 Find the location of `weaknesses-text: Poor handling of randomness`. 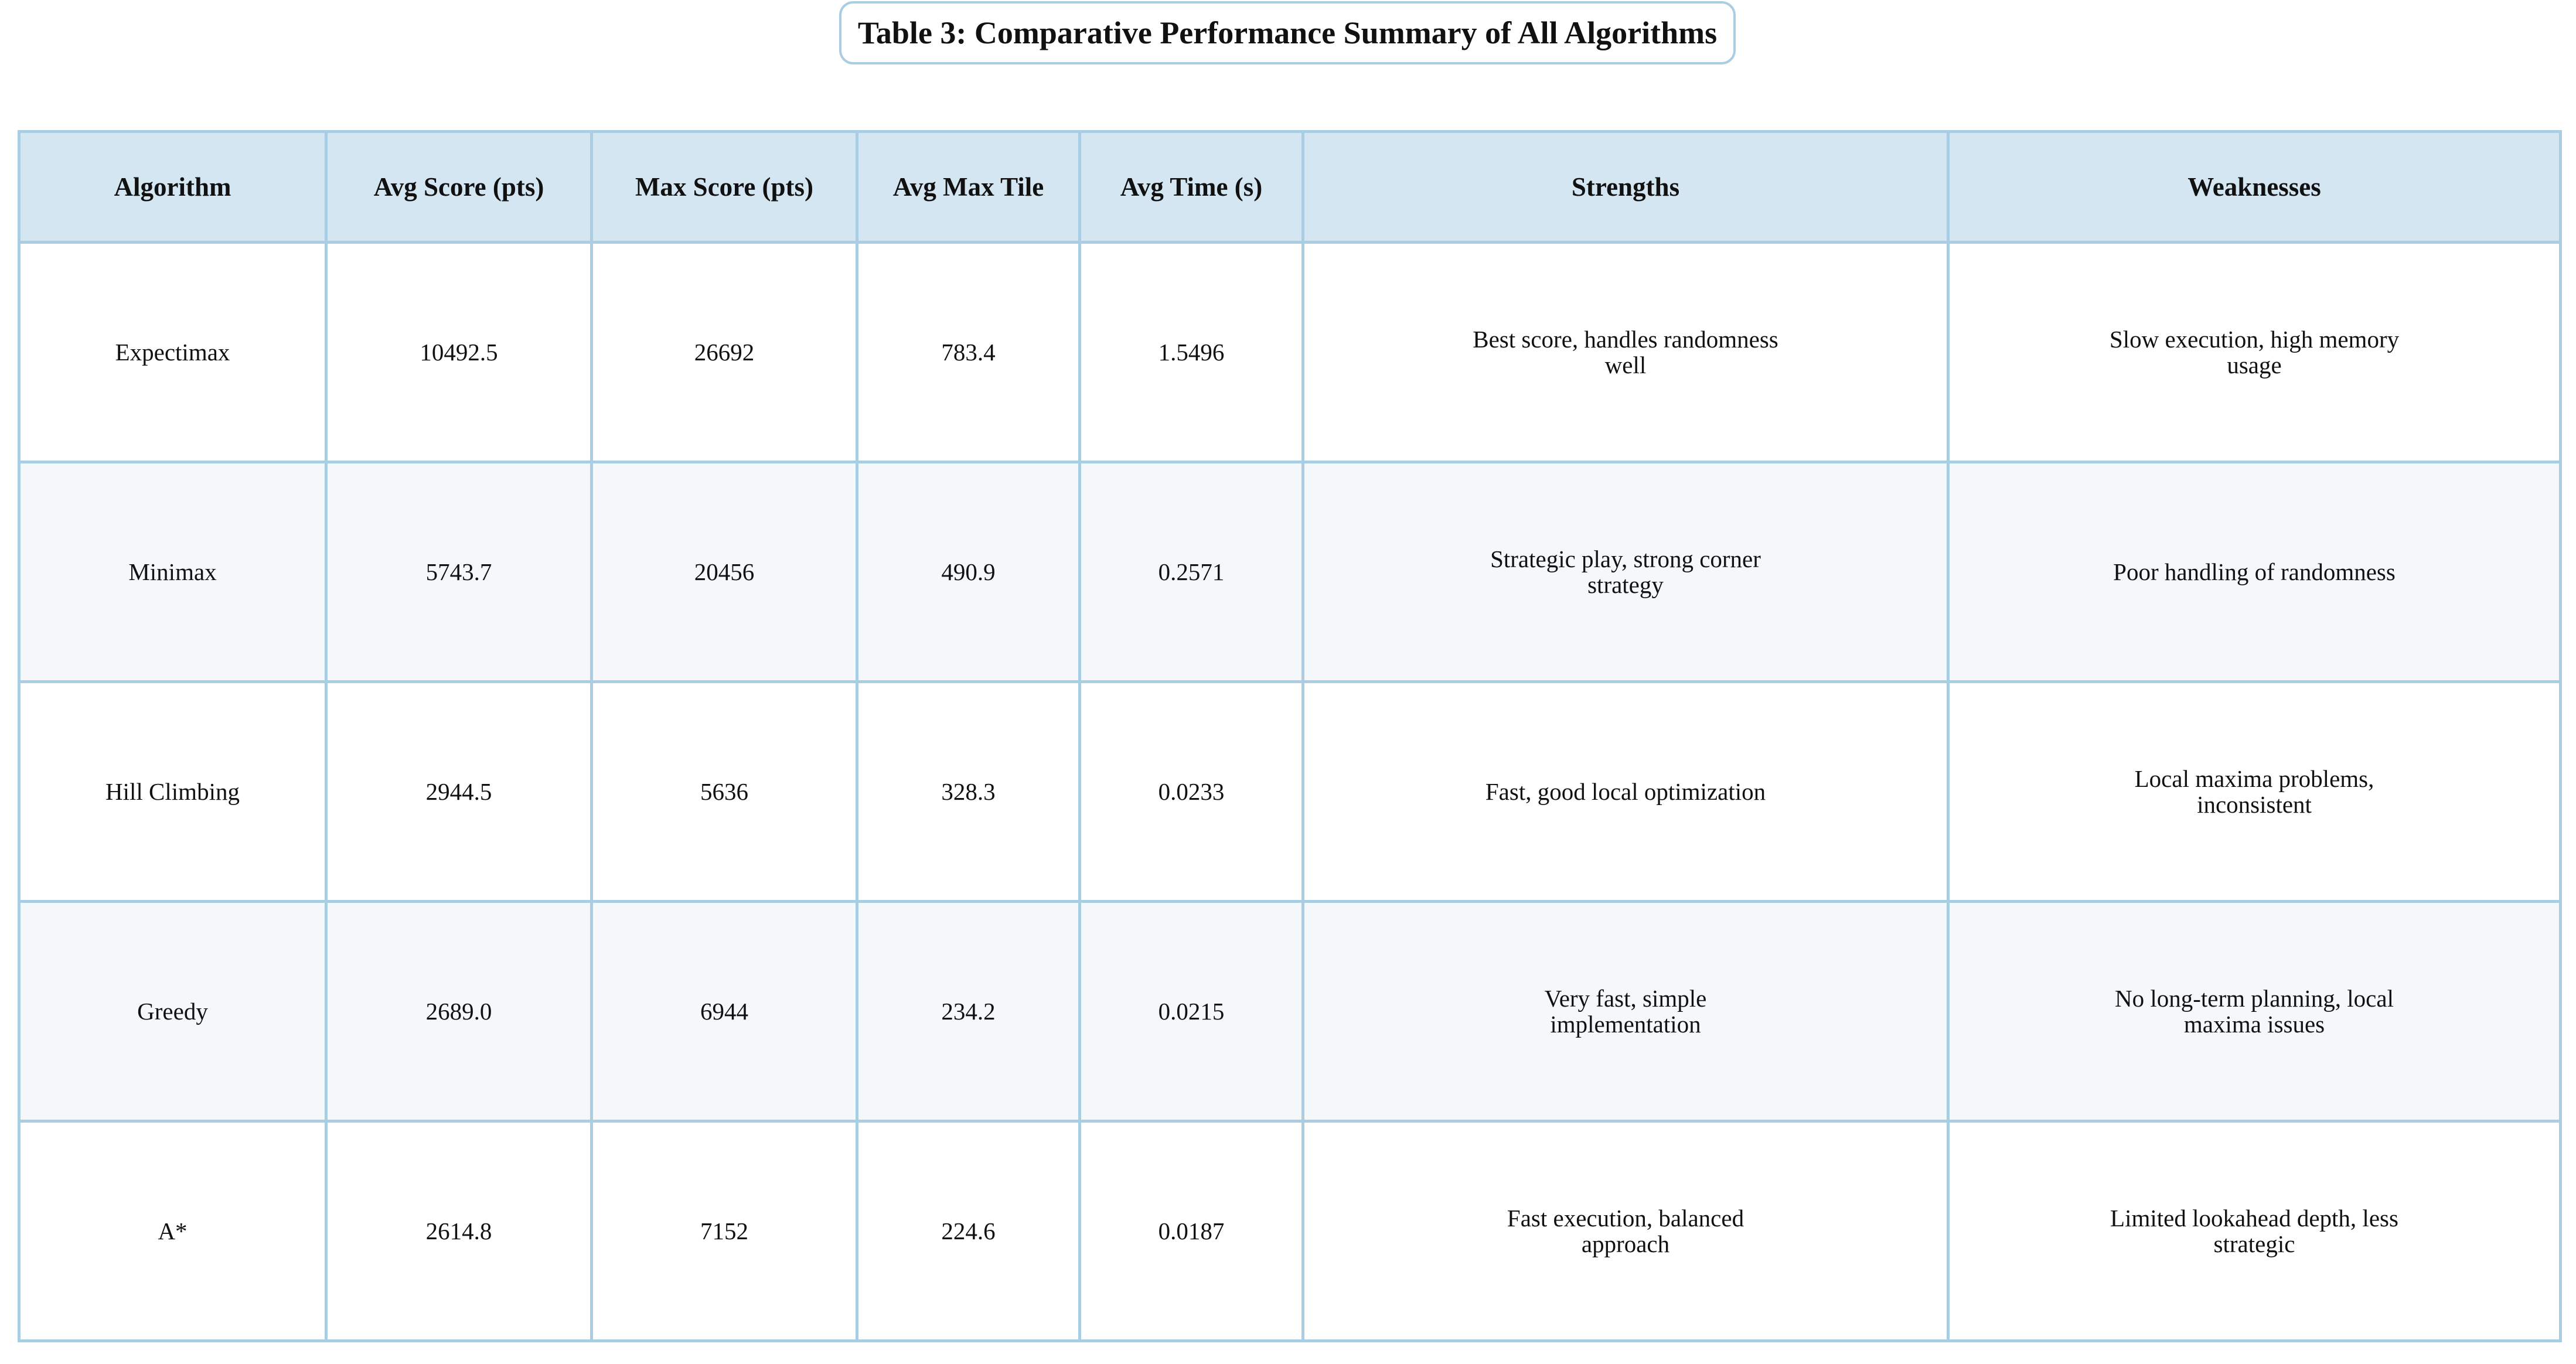

weaknesses-text: Poor handling of randomness is located at coordinates (2254, 571).